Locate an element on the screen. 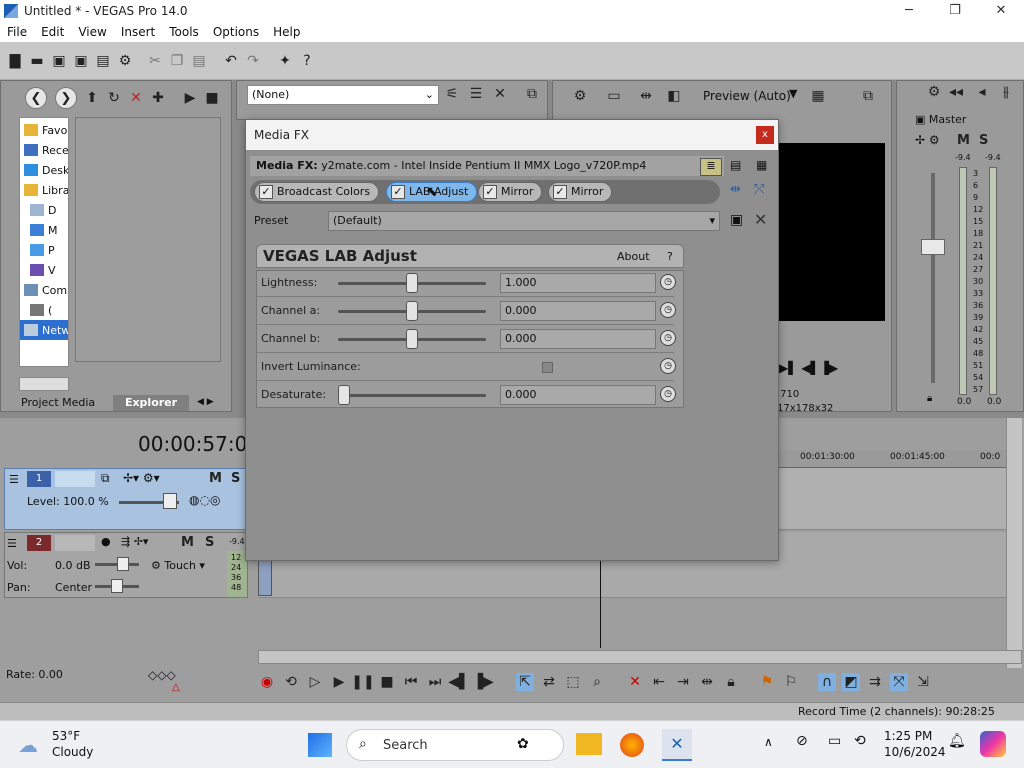 The image size is (1024, 768). track-2-pan-thumb is located at coordinates (117, 586).